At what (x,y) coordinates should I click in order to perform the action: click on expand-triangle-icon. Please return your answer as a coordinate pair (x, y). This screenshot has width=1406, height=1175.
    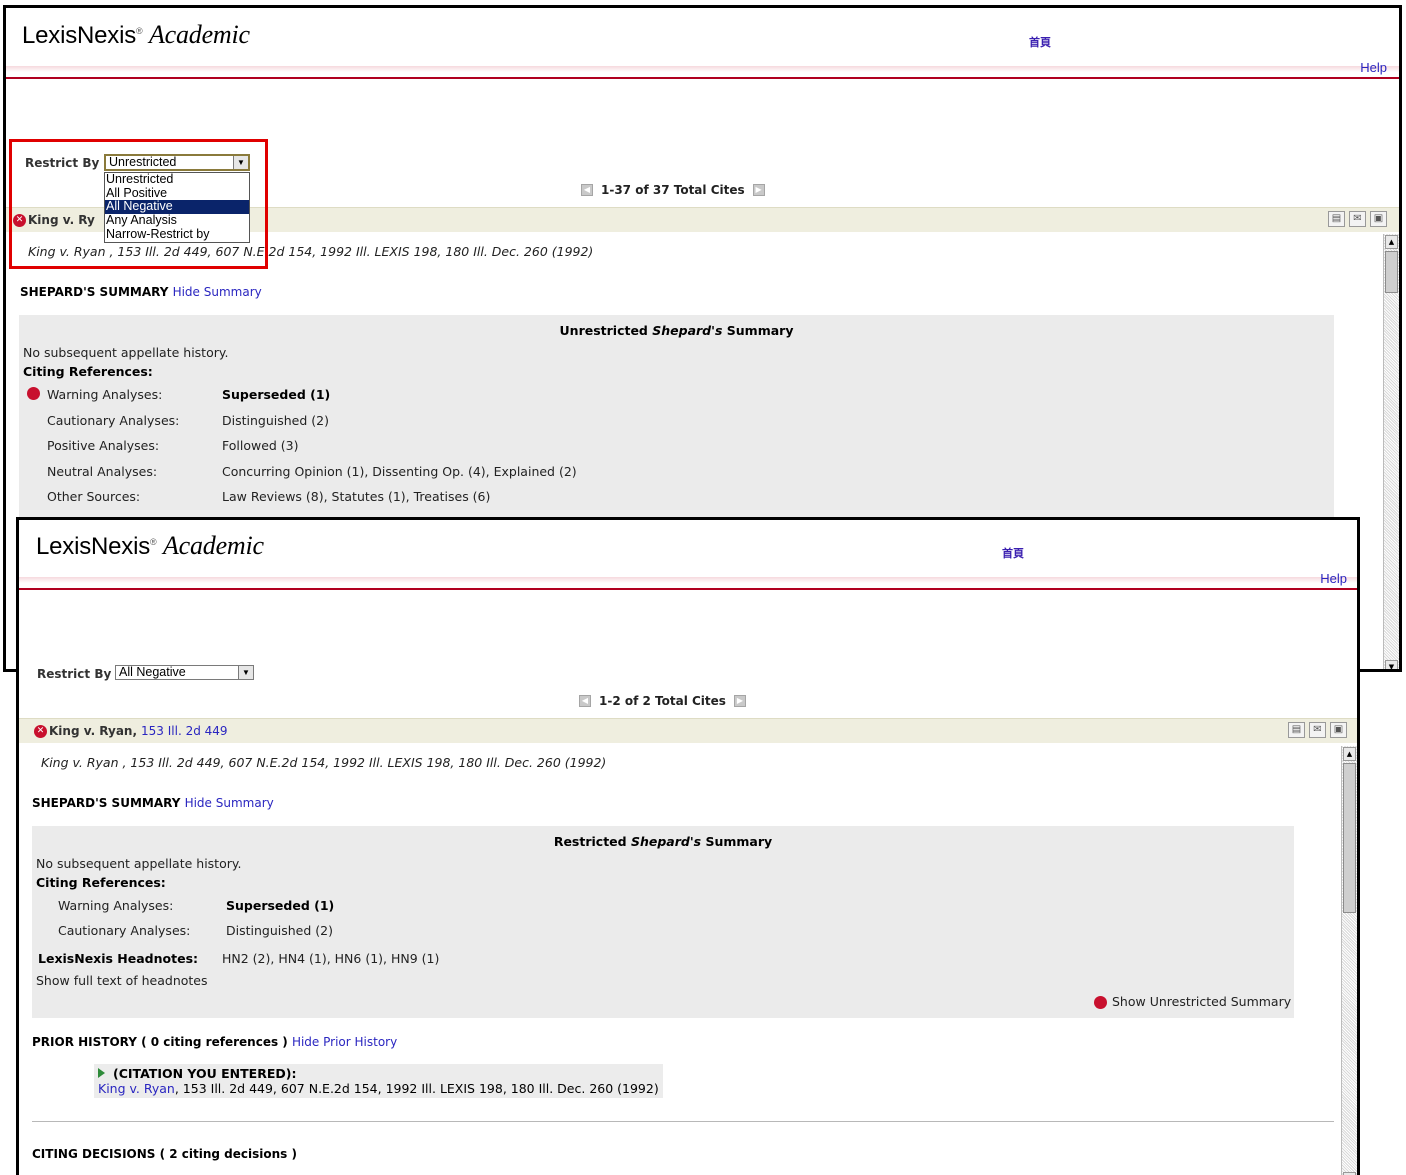
    Looking at the image, I should click on (101, 1073).